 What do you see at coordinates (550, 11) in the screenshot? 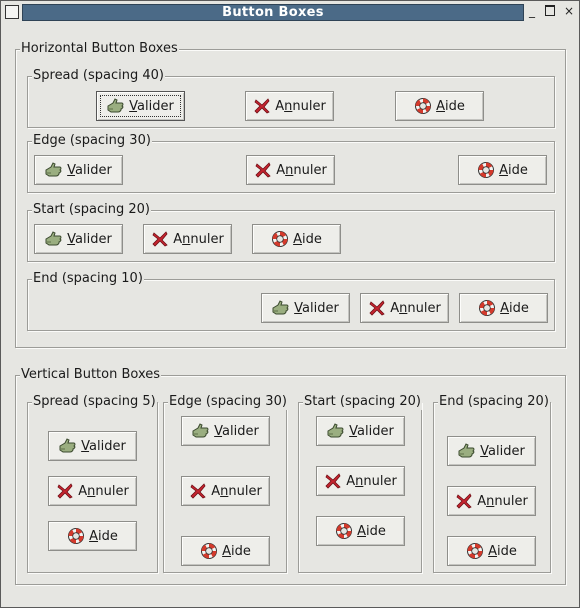
I see `maximize-button` at bounding box center [550, 11].